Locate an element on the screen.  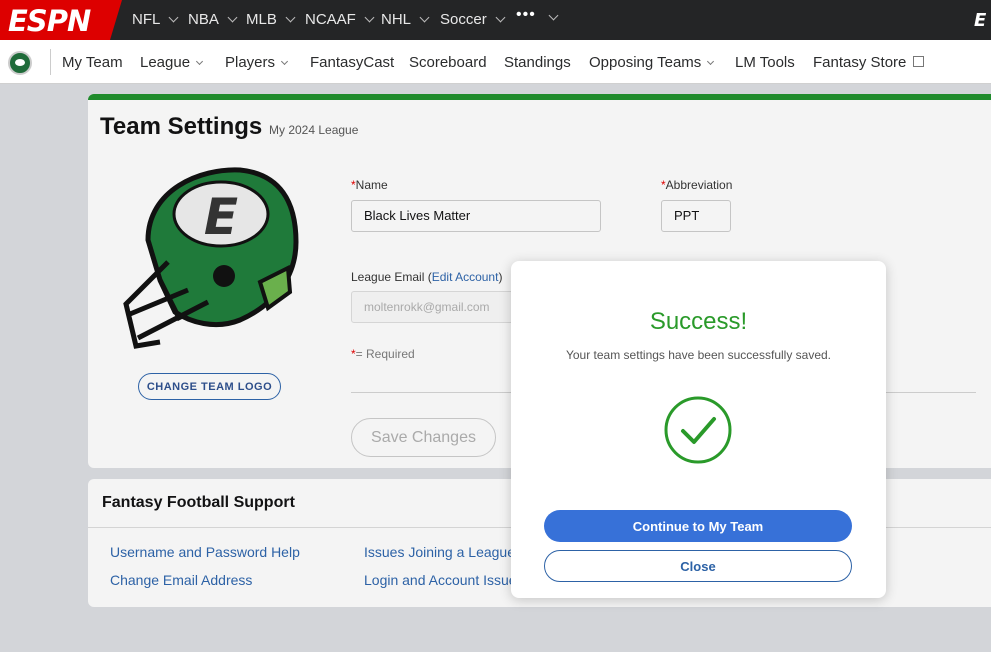
external-link-icon is located at coordinates (919, 61).